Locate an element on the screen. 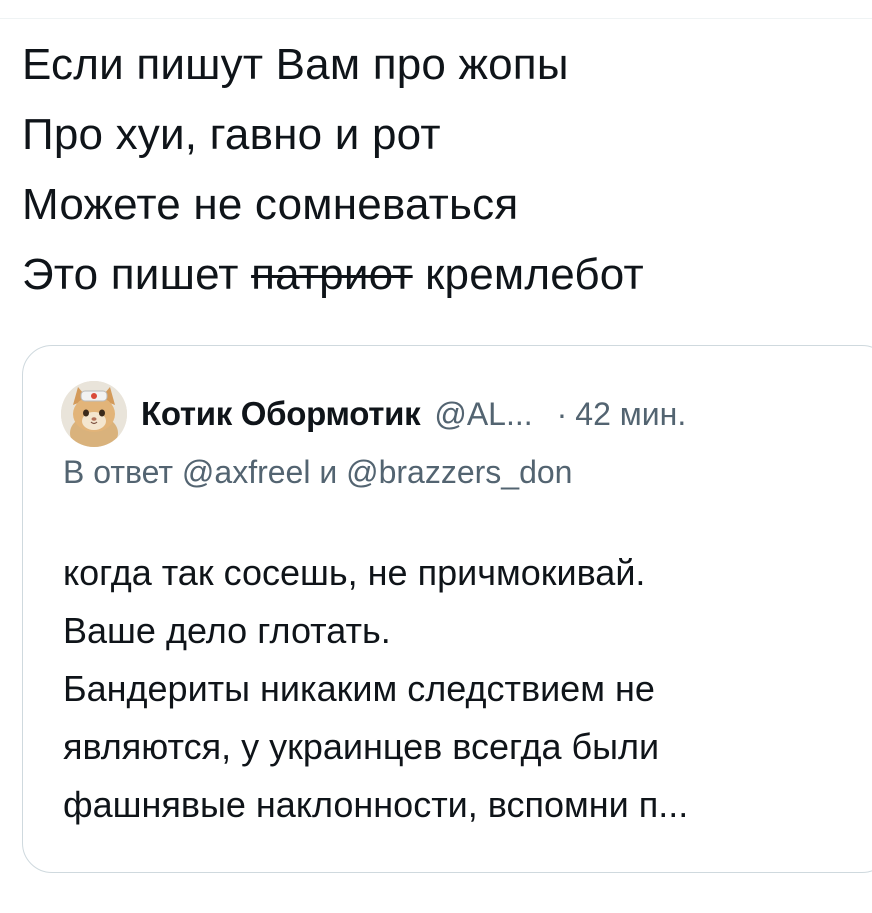 This screenshot has width=872, height=913. top-divider is located at coordinates (436, 18).